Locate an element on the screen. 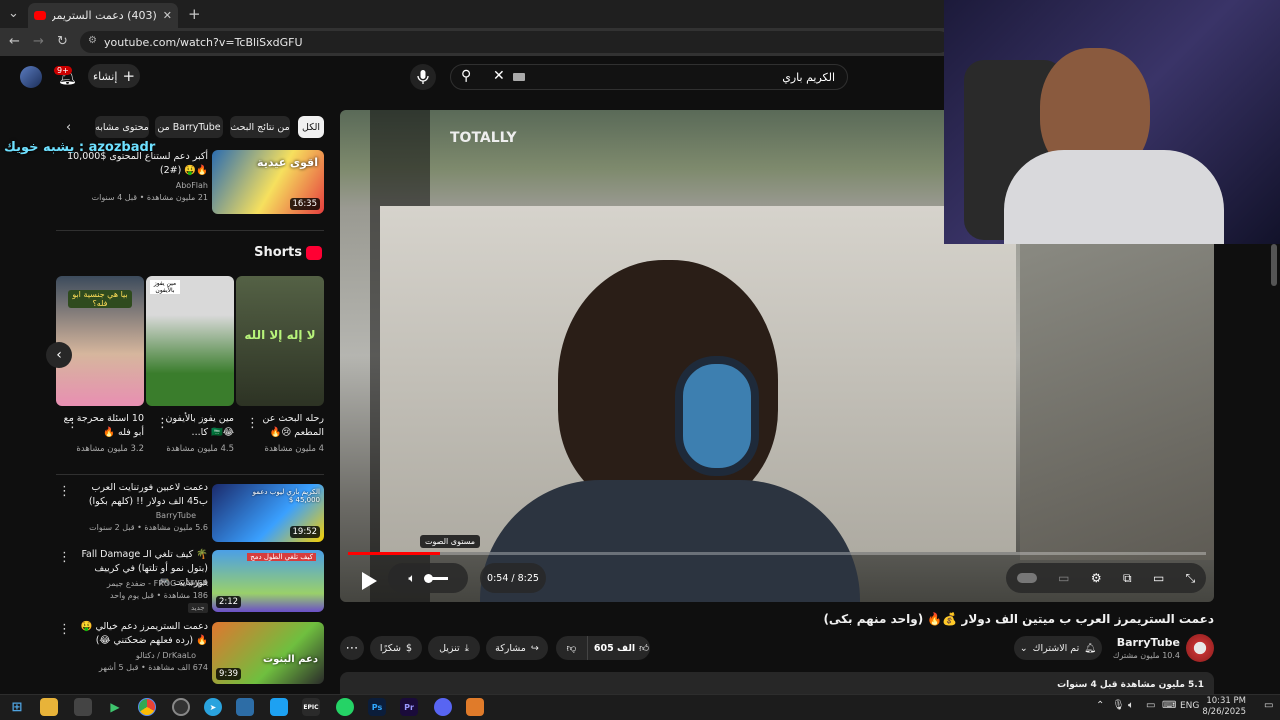  volume-control: 🔈︎ is located at coordinates (428, 578).